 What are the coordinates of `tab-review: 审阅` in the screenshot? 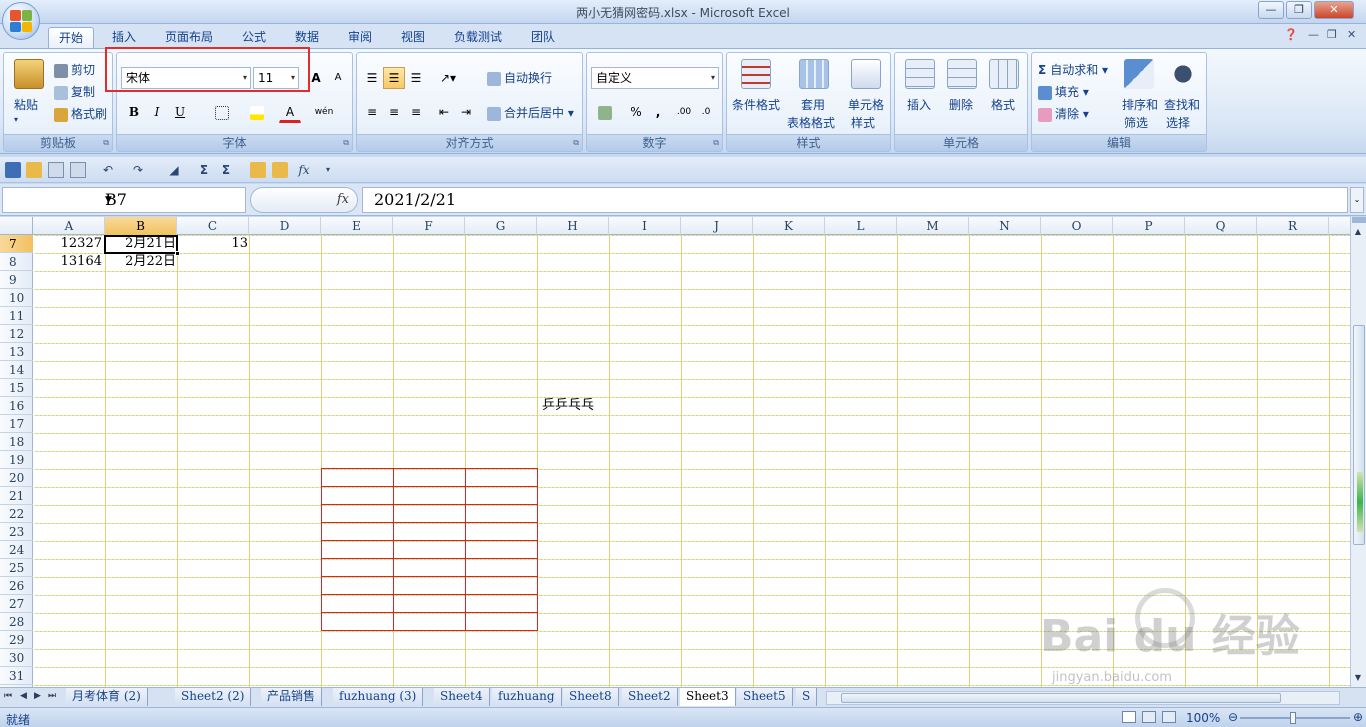 It's located at (360, 37).